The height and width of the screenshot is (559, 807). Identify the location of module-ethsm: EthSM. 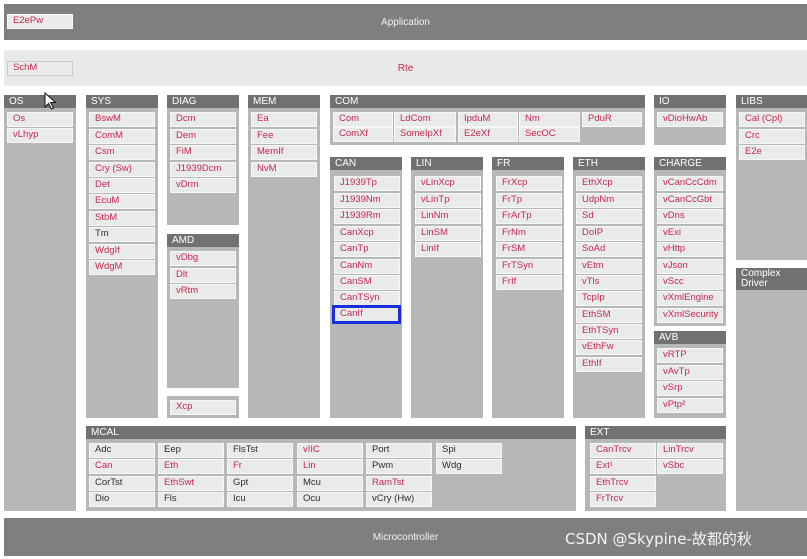
(609, 315).